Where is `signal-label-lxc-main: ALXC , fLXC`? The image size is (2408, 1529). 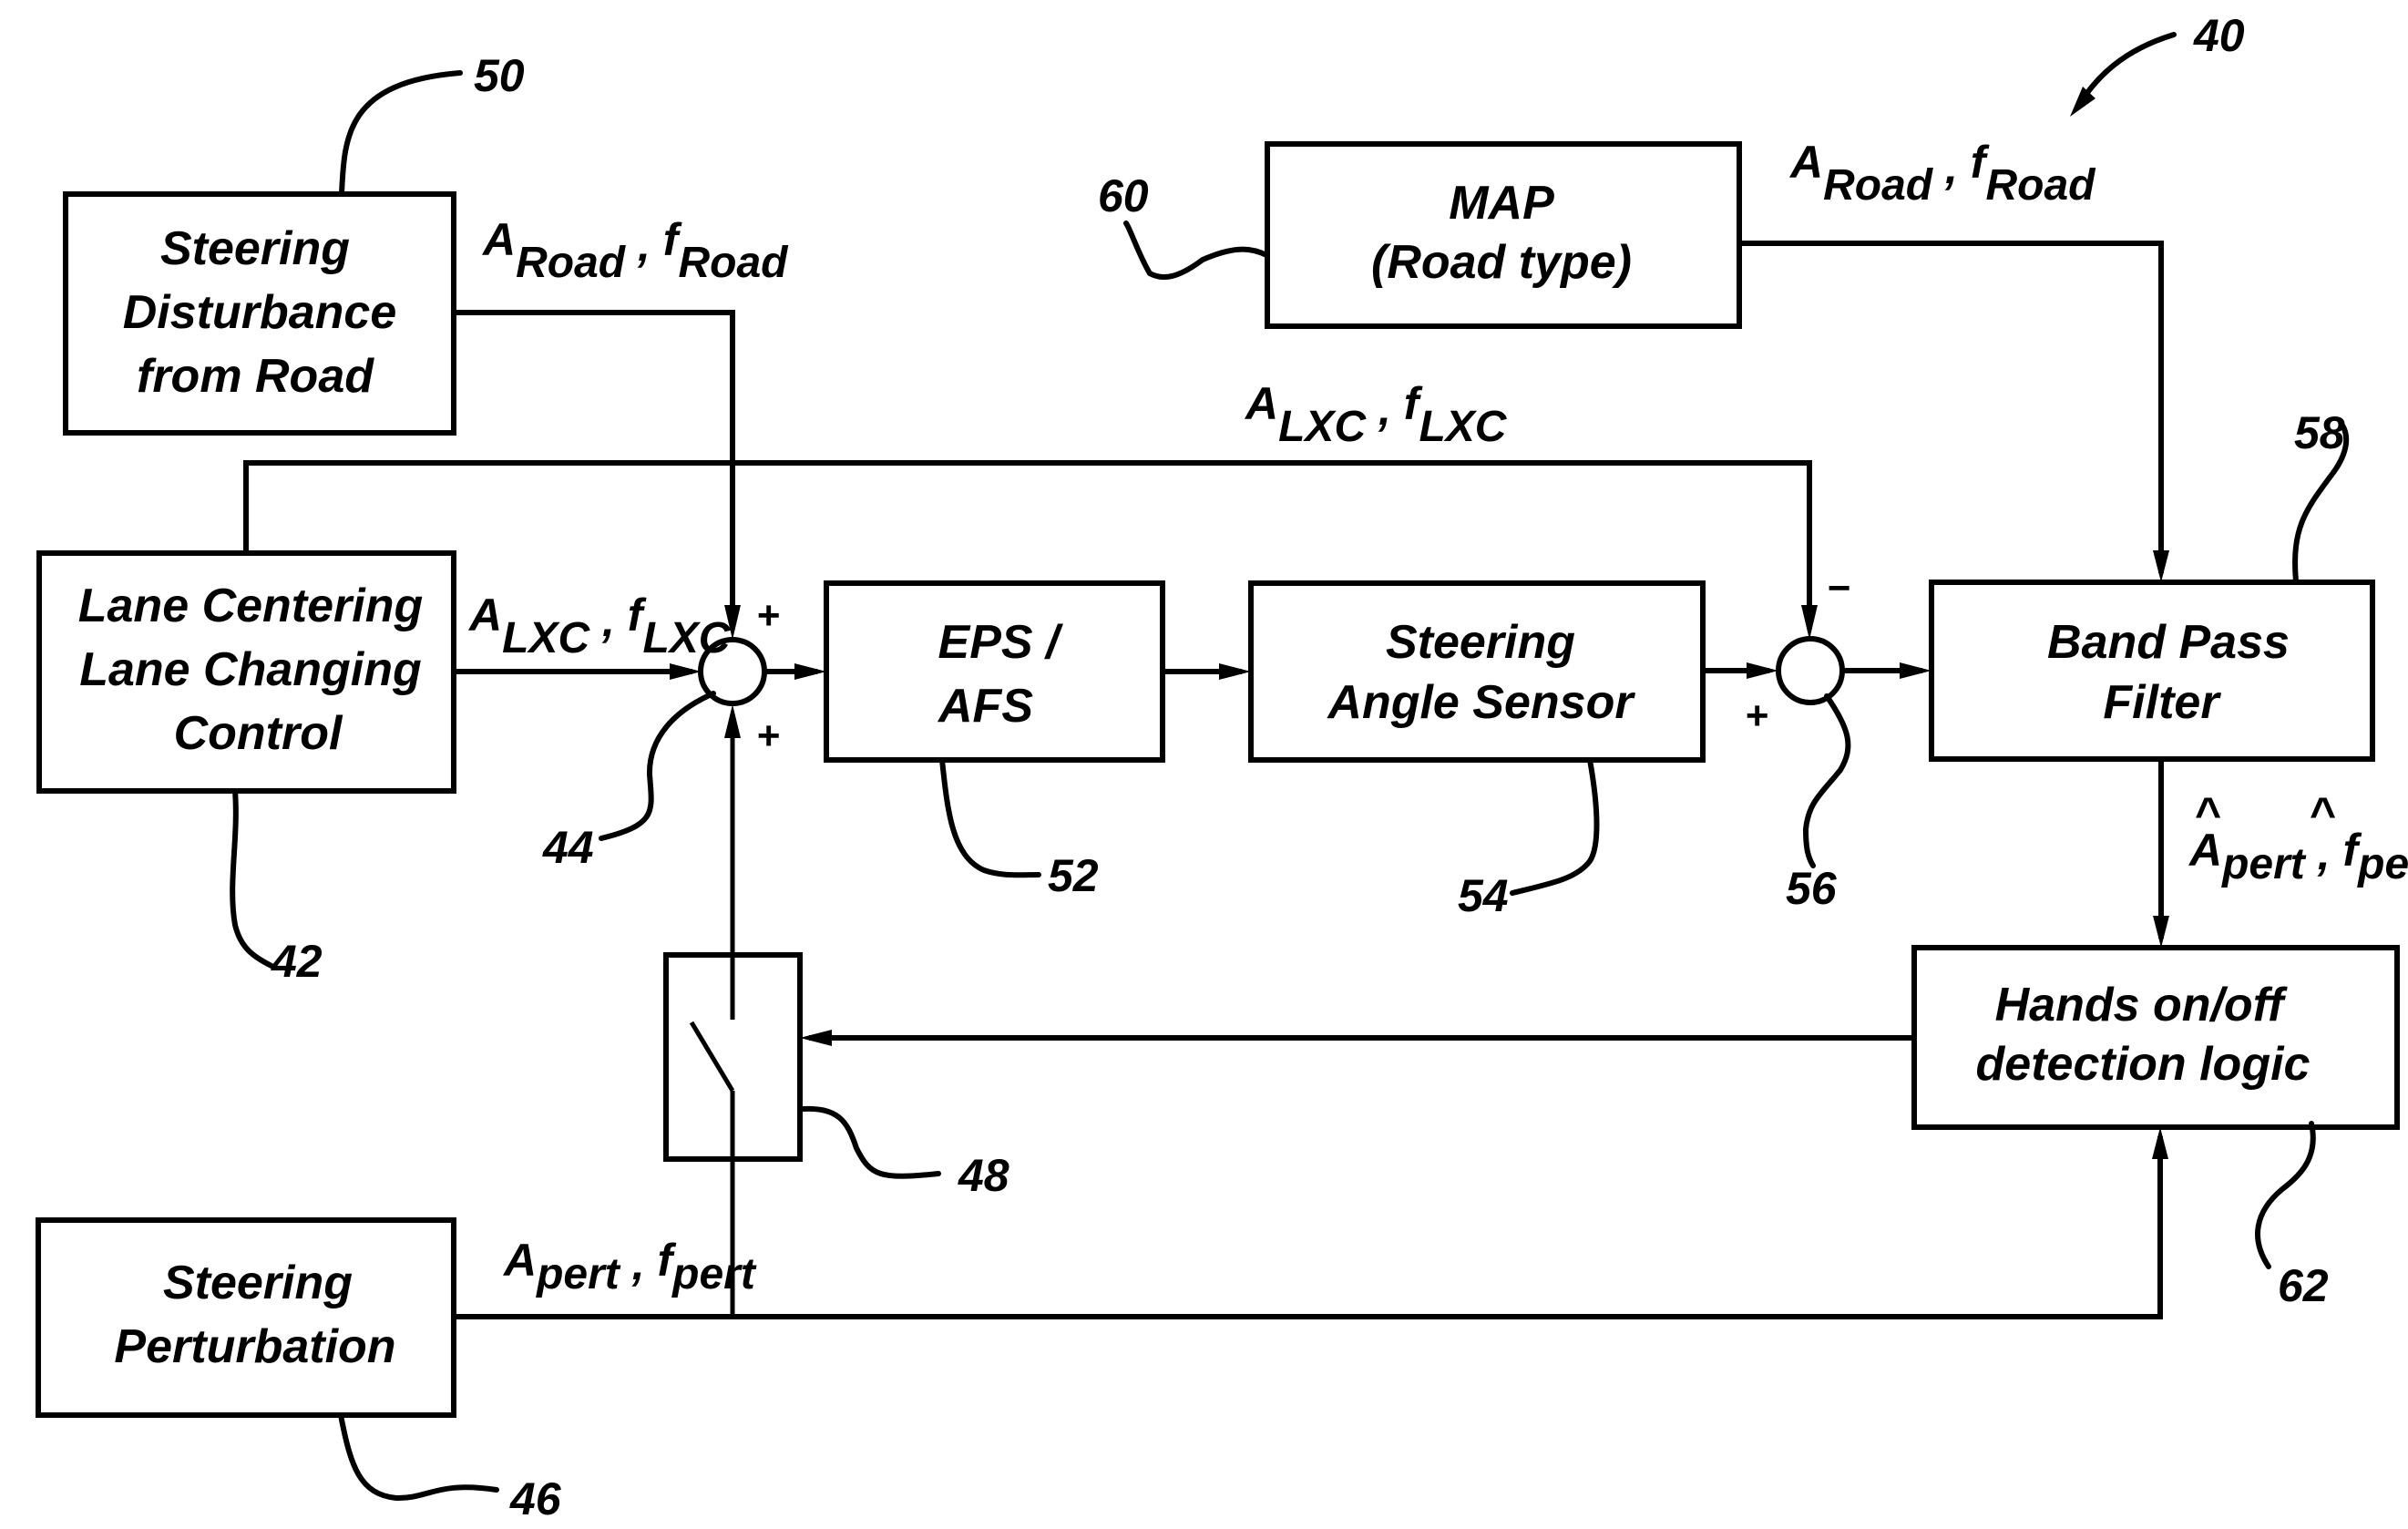 signal-label-lxc-main: ALXC , fLXC is located at coordinates (599, 626).